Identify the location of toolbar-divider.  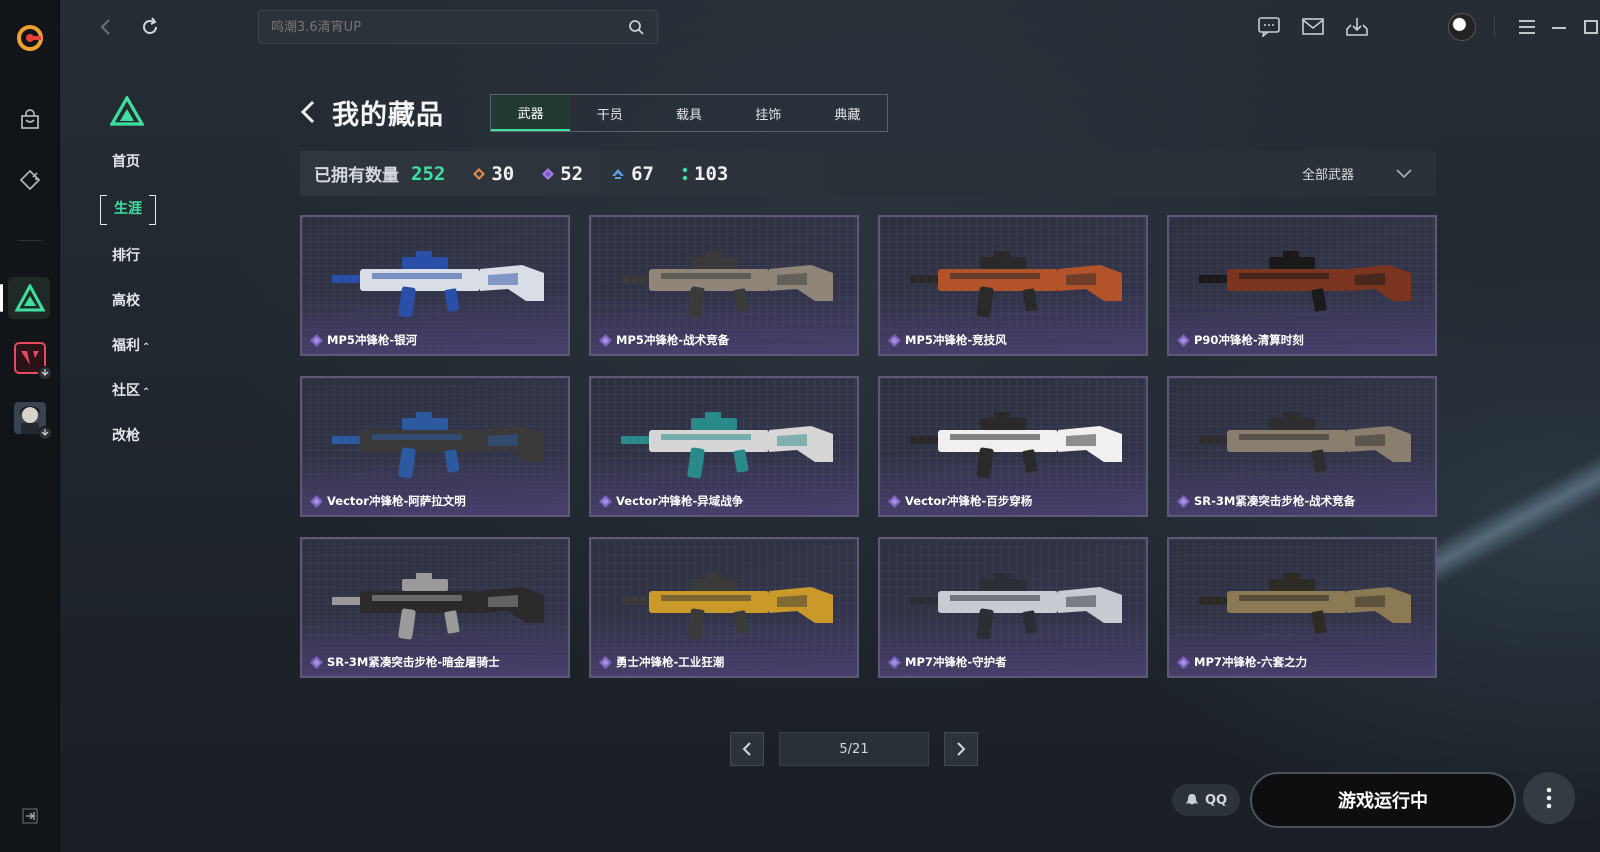
(1494, 27).